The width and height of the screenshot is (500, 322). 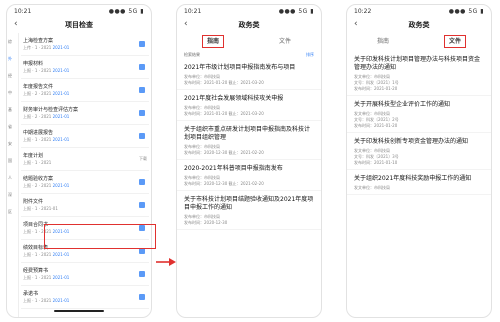 What do you see at coordinates (40, 209) in the screenshot?
I see `item-meta: 上报 · 1 · 2021-01` at bounding box center [40, 209].